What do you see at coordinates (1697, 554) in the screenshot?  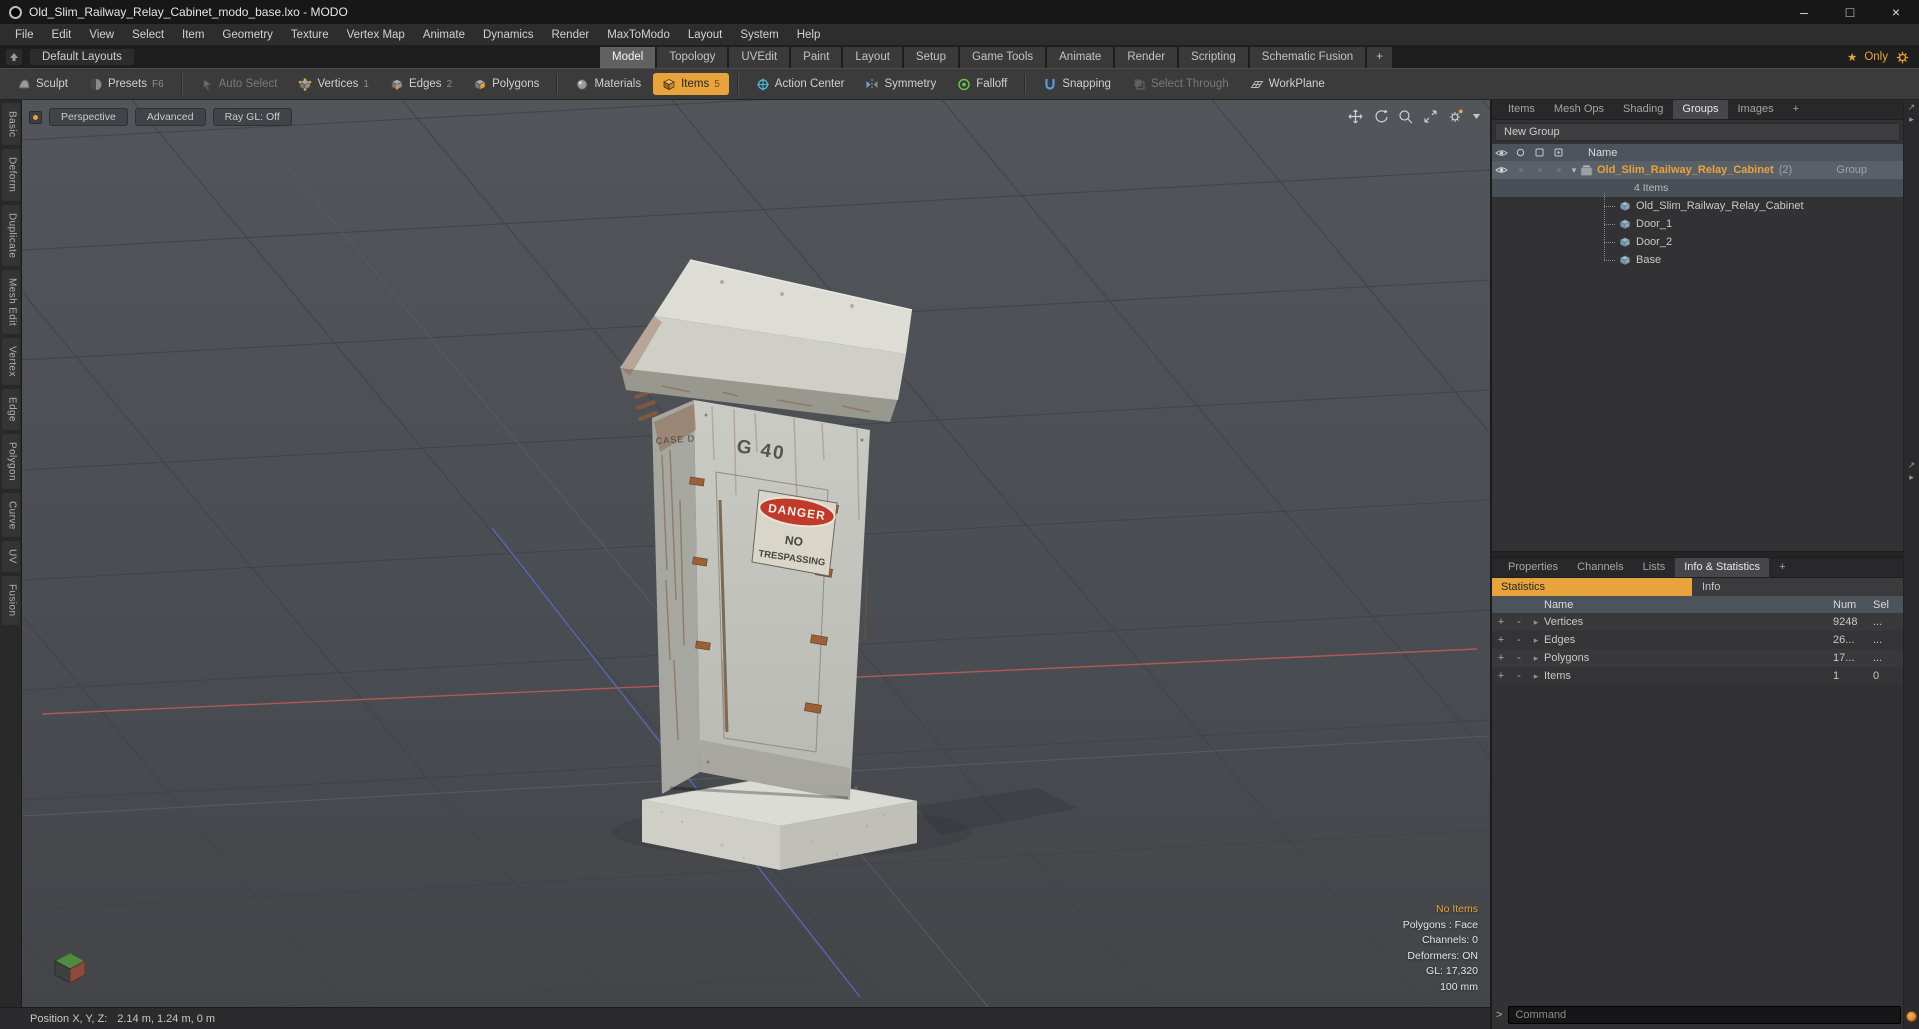 I see `panel-divider` at bounding box center [1697, 554].